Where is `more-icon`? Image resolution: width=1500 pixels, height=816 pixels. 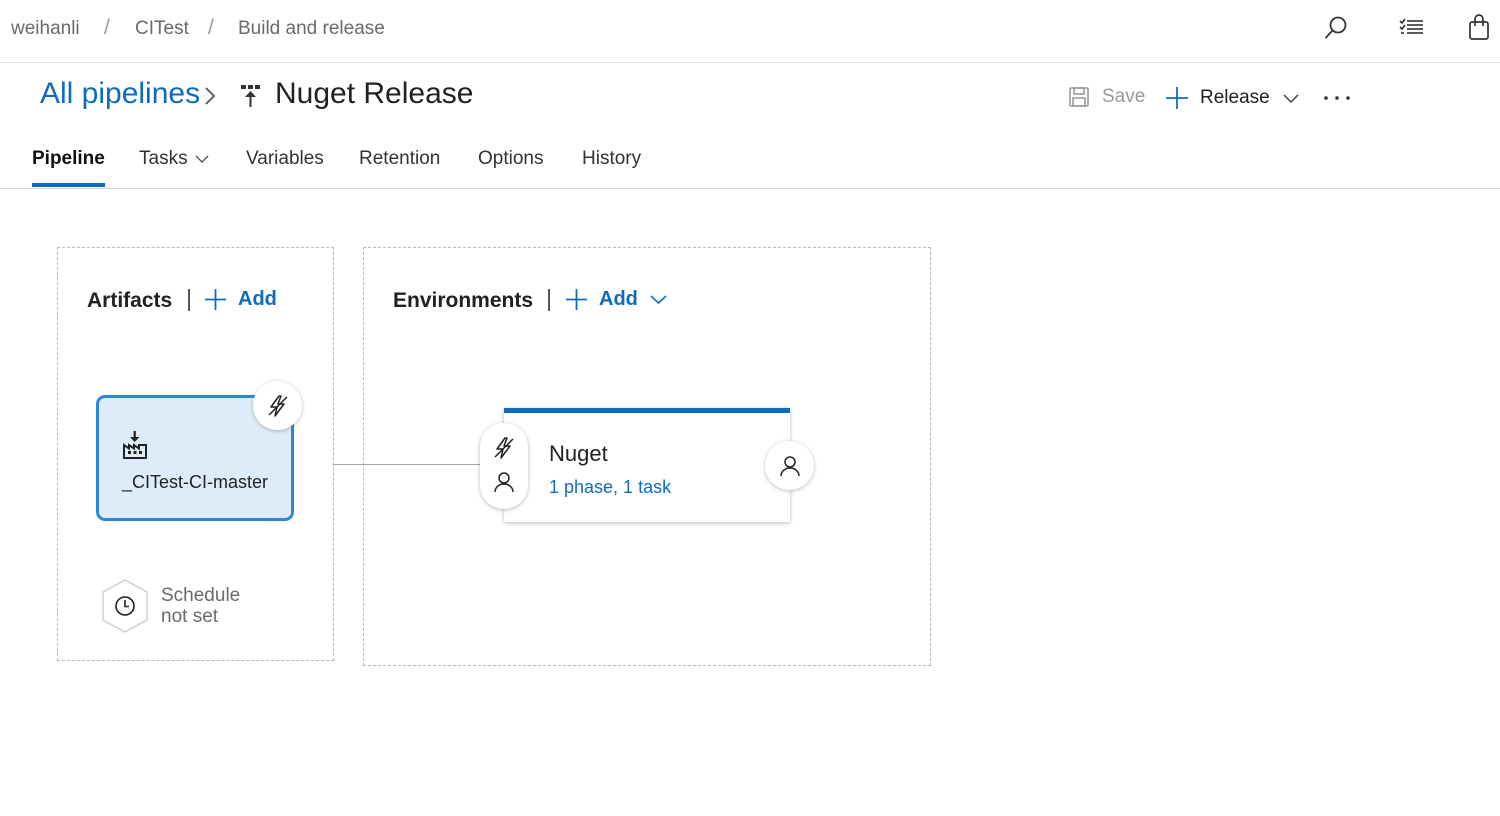
more-icon is located at coordinates (1337, 97).